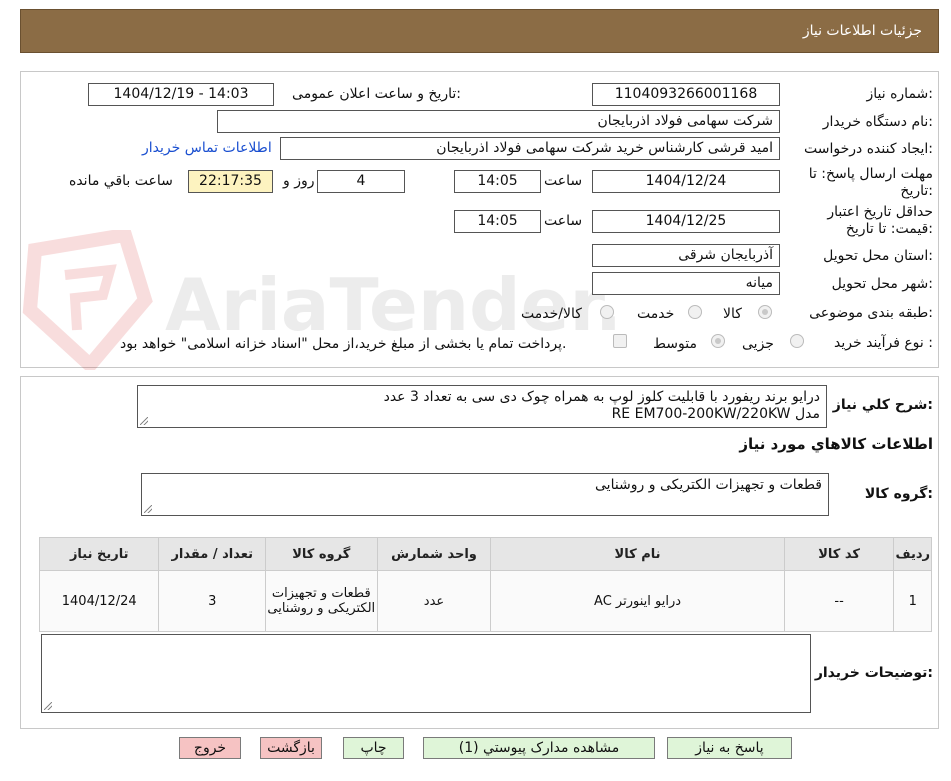 Image resolution: width=951 pixels, height=781 pixels. Describe the element at coordinates (212, 554) in the screenshot. I see `col-qty: تعداد / مقدار` at that location.